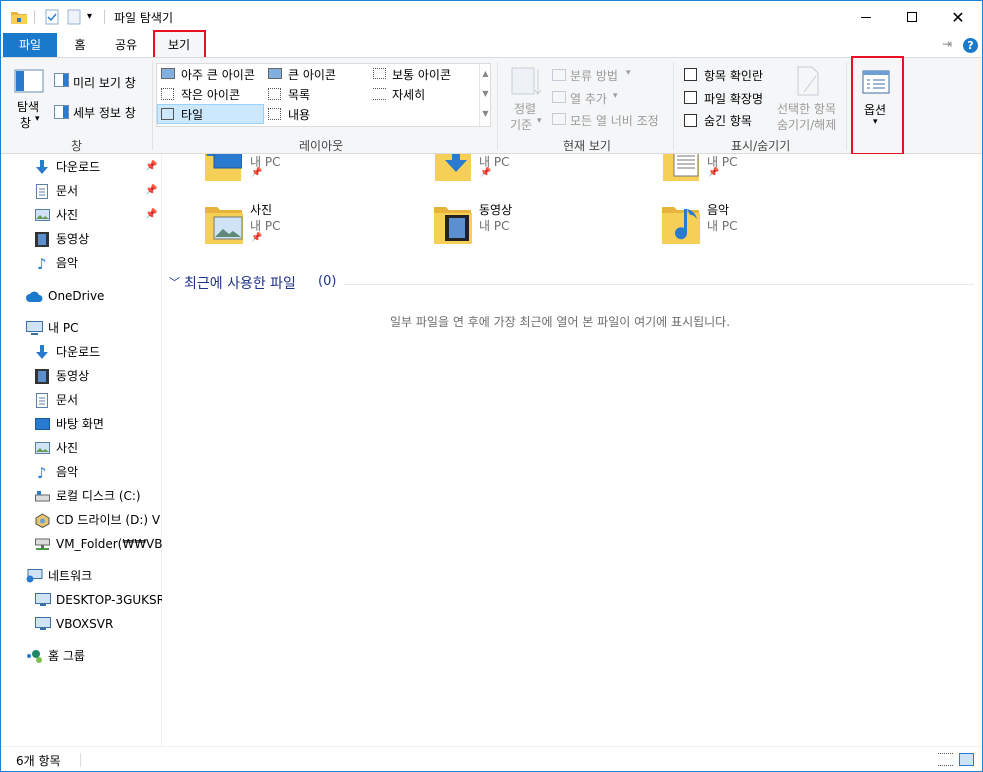  I want to click on nav-item-this-pc: 내 PC, so click(81, 328).